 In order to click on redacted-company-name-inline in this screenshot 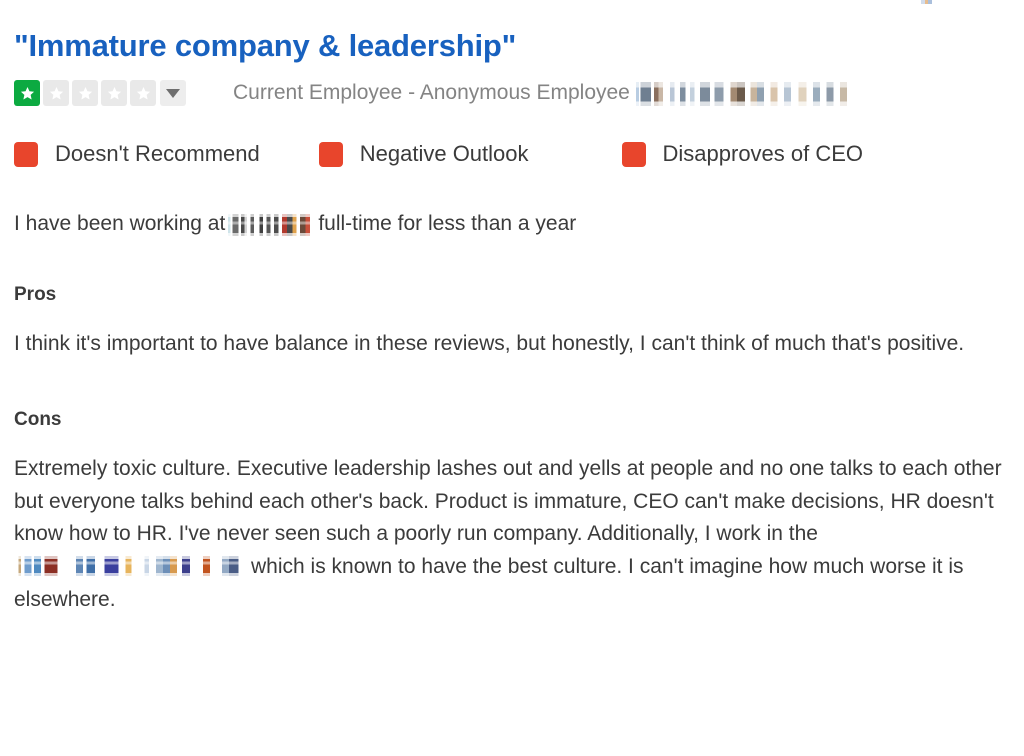, I will do `click(272, 224)`.